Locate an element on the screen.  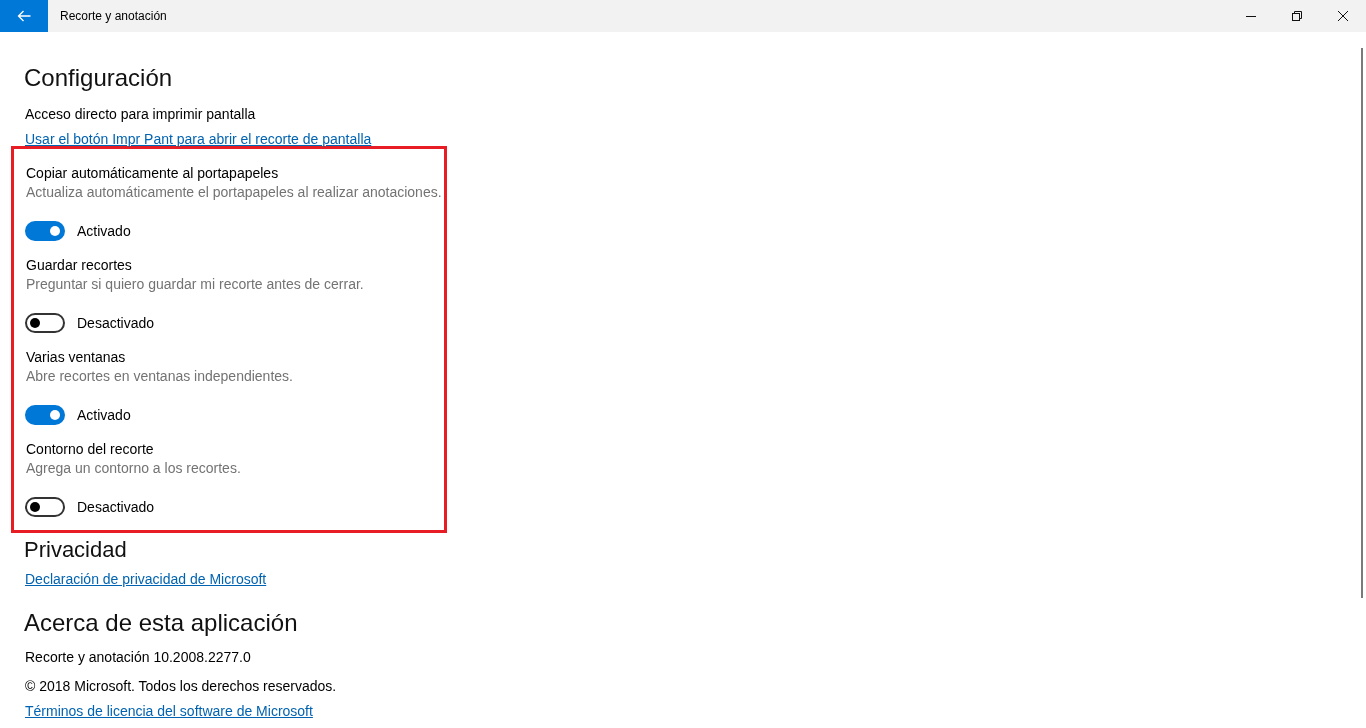
version-text: Recorte y anotación 10.2008.2277.0 is located at coordinates (137, 657).